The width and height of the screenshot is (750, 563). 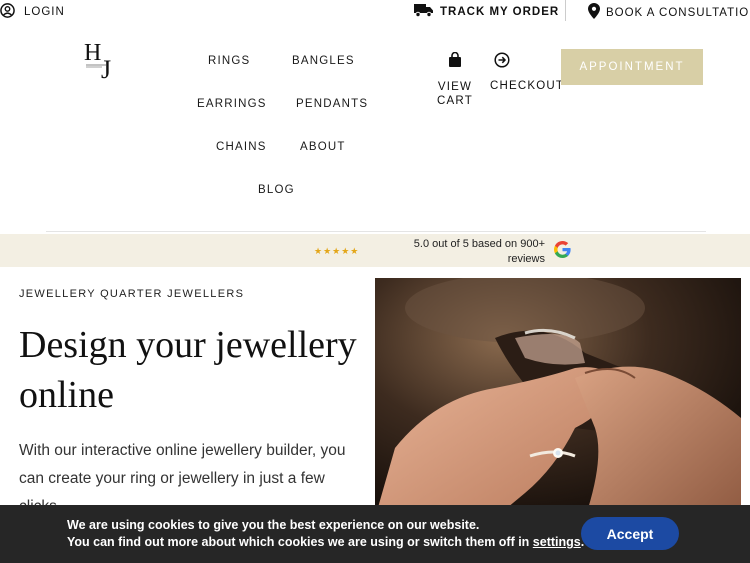 What do you see at coordinates (376, 231) in the screenshot?
I see `header-divider` at bounding box center [376, 231].